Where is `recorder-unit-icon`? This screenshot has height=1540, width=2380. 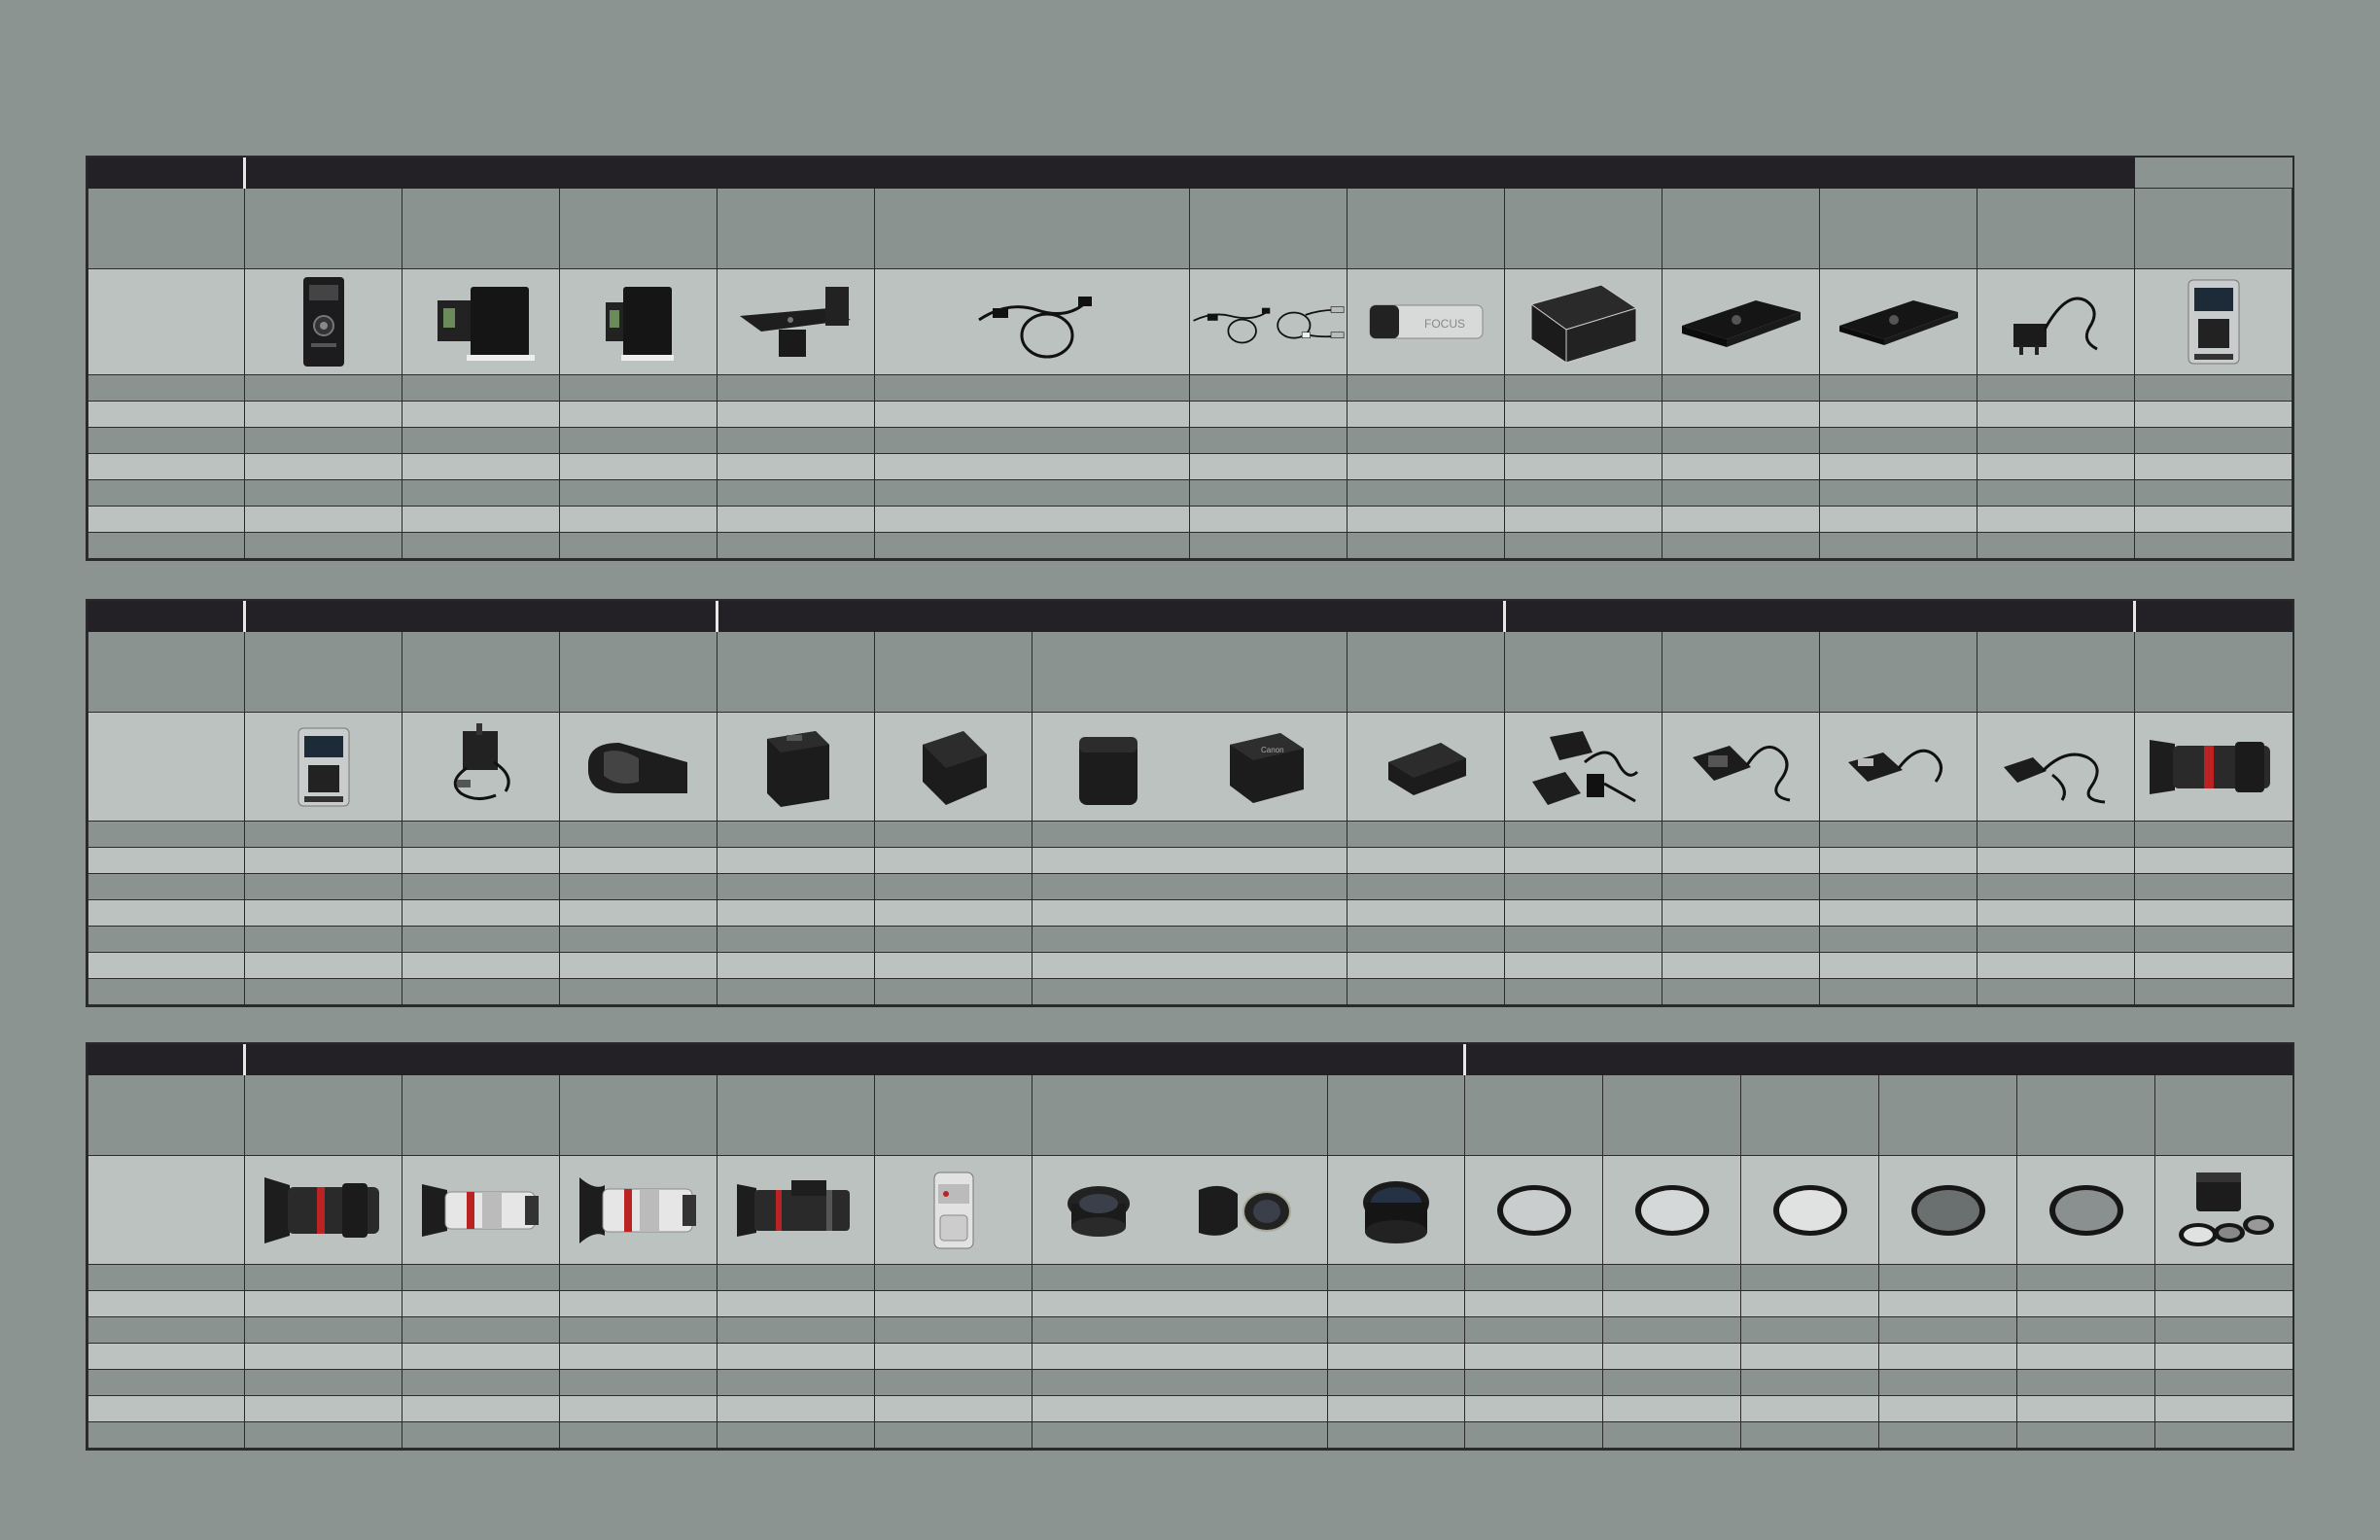
recorder-unit-icon is located at coordinates (323, 322).